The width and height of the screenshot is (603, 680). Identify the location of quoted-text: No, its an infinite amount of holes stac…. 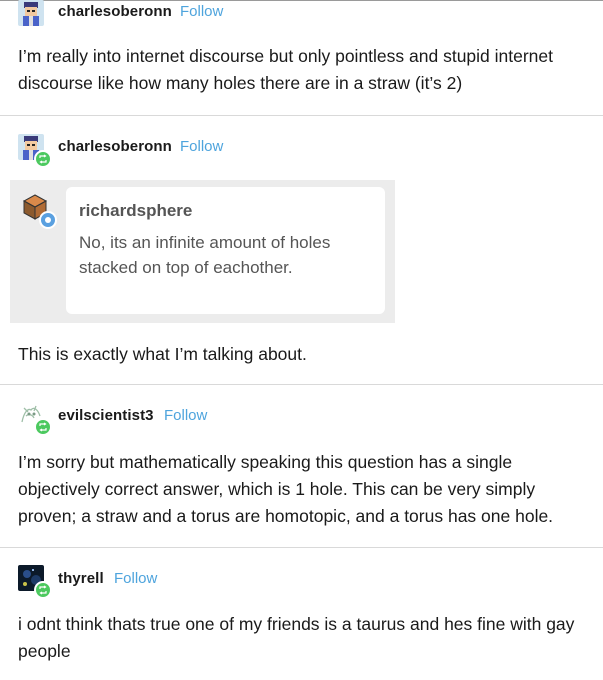
(205, 255).